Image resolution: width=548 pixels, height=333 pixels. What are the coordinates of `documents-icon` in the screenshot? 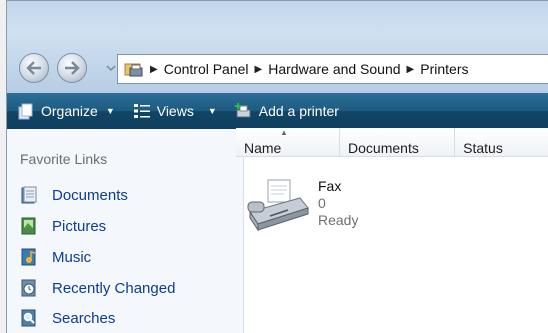 It's located at (29, 195).